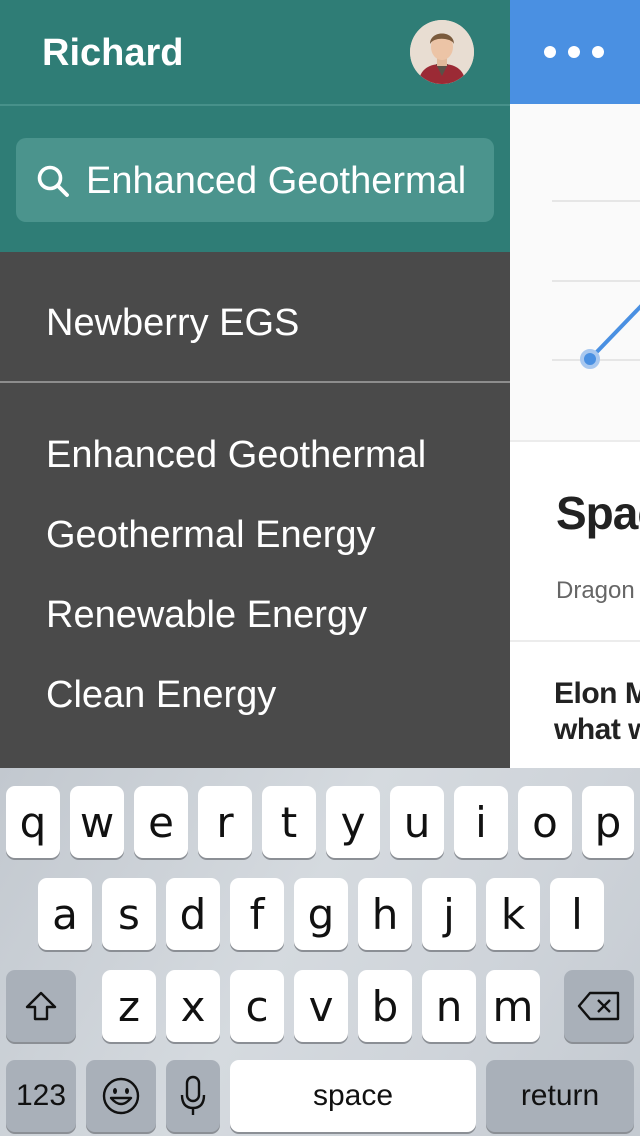 This screenshot has width=640, height=1136. What do you see at coordinates (560, 1096) in the screenshot?
I see `return-key: return` at bounding box center [560, 1096].